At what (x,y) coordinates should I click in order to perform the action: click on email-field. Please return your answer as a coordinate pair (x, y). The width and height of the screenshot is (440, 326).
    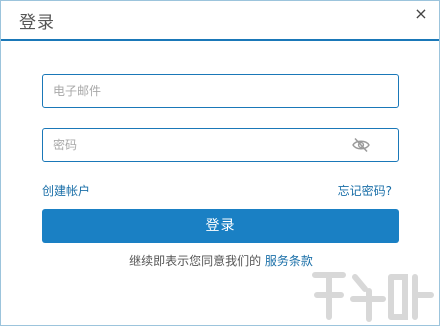
    Looking at the image, I should click on (220, 91).